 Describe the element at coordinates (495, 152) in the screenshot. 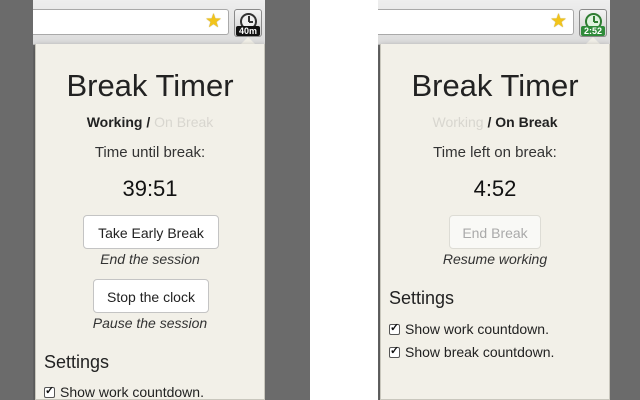

I see `countdown-label: Time left on break:` at that location.